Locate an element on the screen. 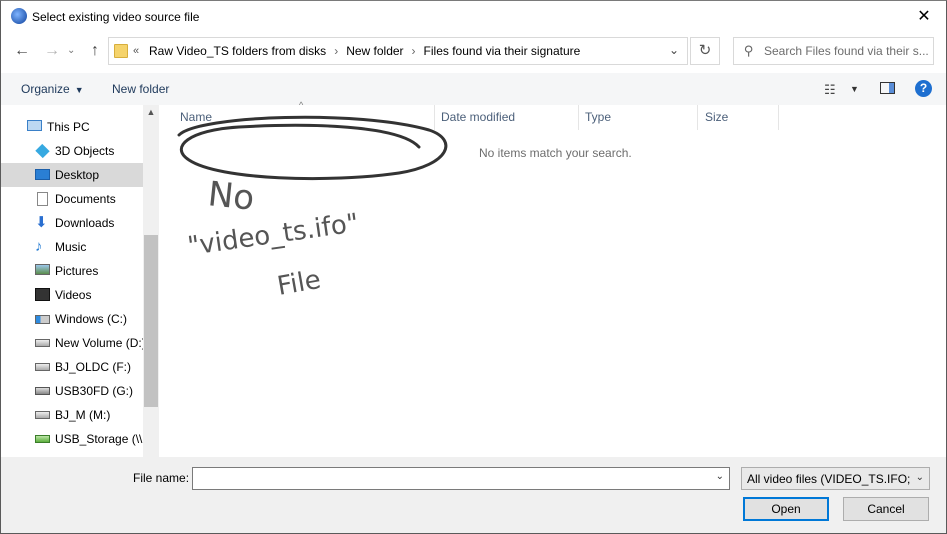  sidebar-item-usb30fd-g: USB30FD (G:) is located at coordinates (72, 391).